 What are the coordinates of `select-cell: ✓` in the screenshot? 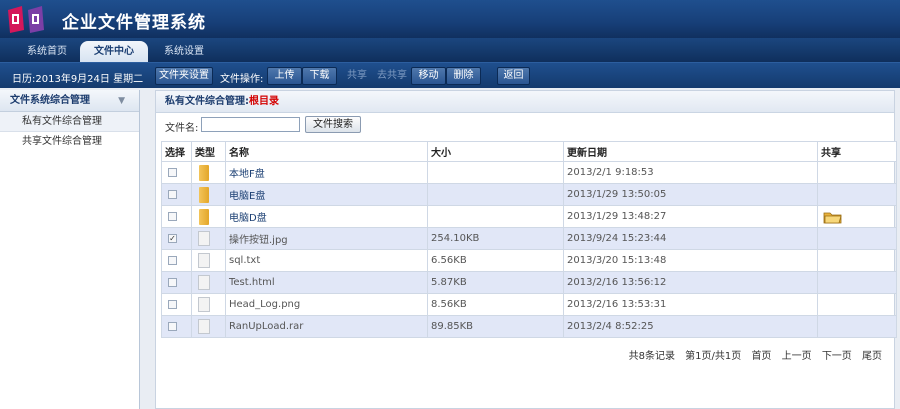 It's located at (176, 238).